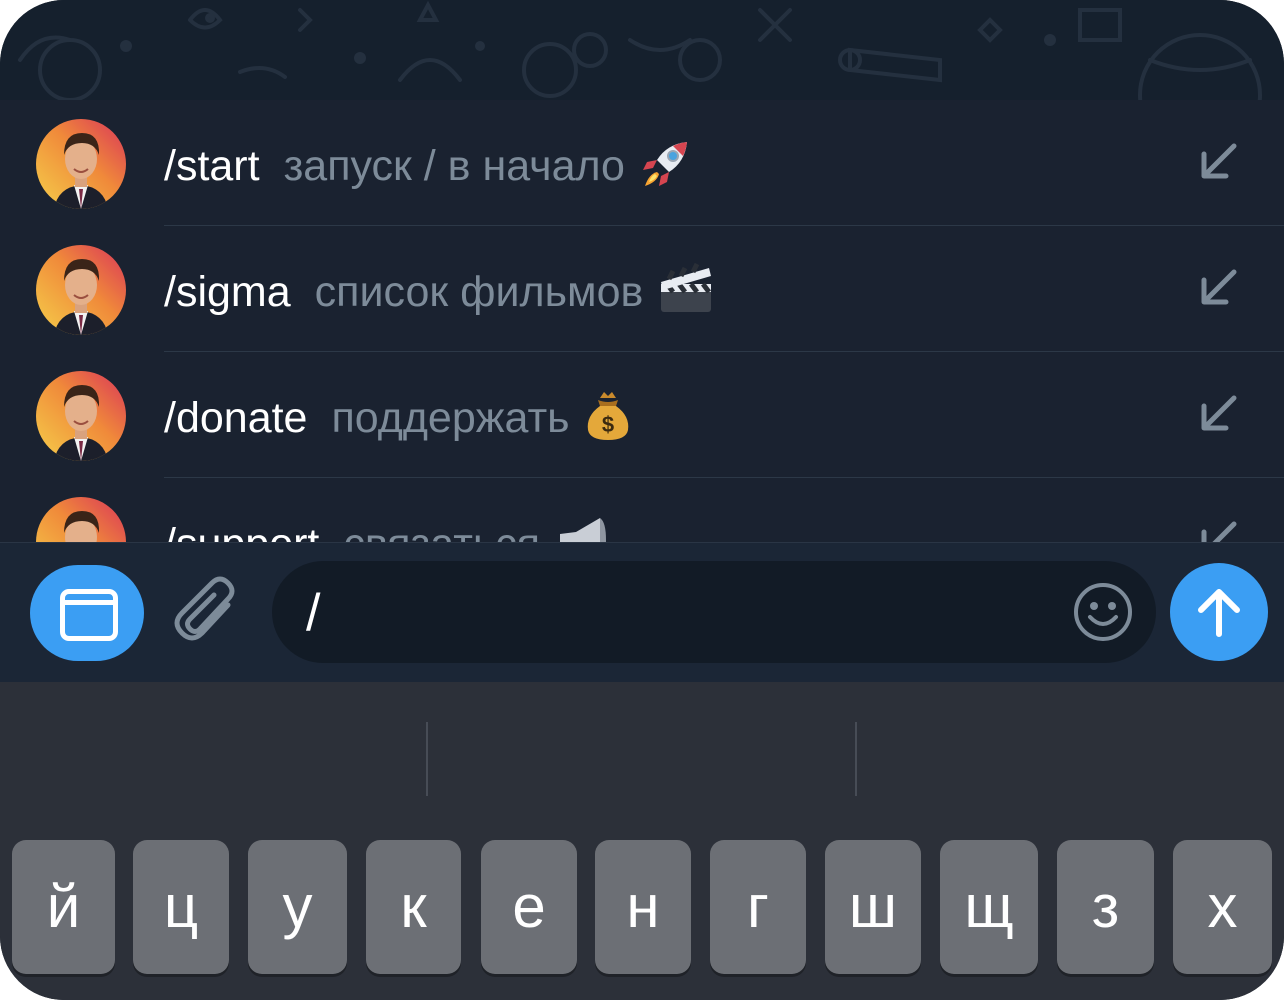  I want to click on arrow-up-icon, so click(1219, 613).